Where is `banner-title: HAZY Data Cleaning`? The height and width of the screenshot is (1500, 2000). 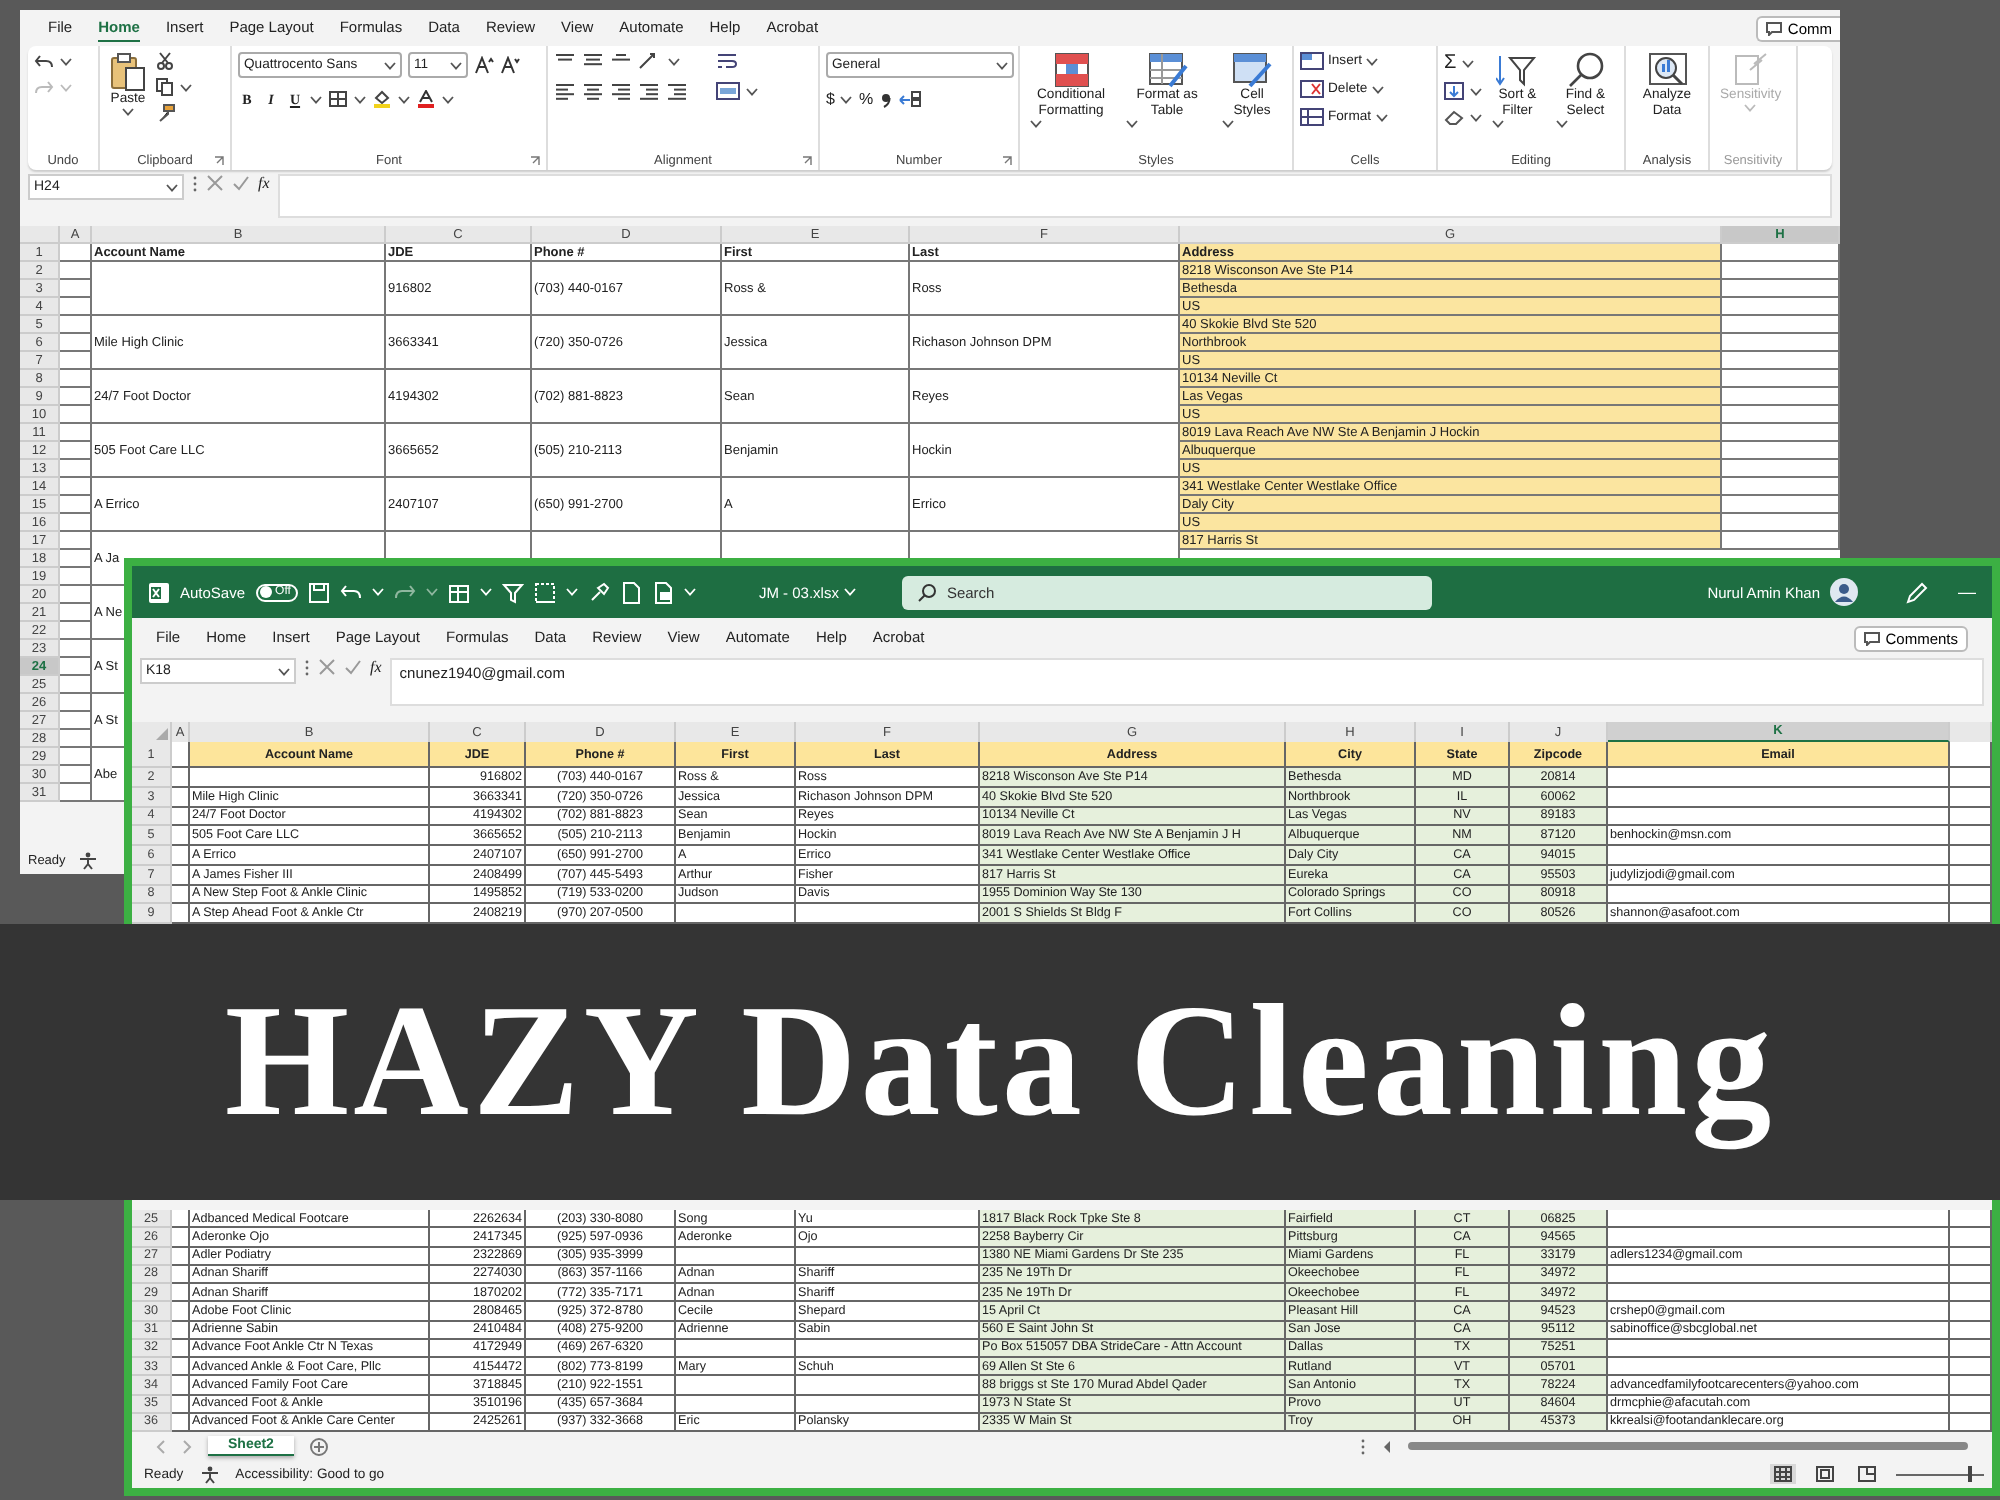 banner-title: HAZY Data Cleaning is located at coordinates (1000, 1062).